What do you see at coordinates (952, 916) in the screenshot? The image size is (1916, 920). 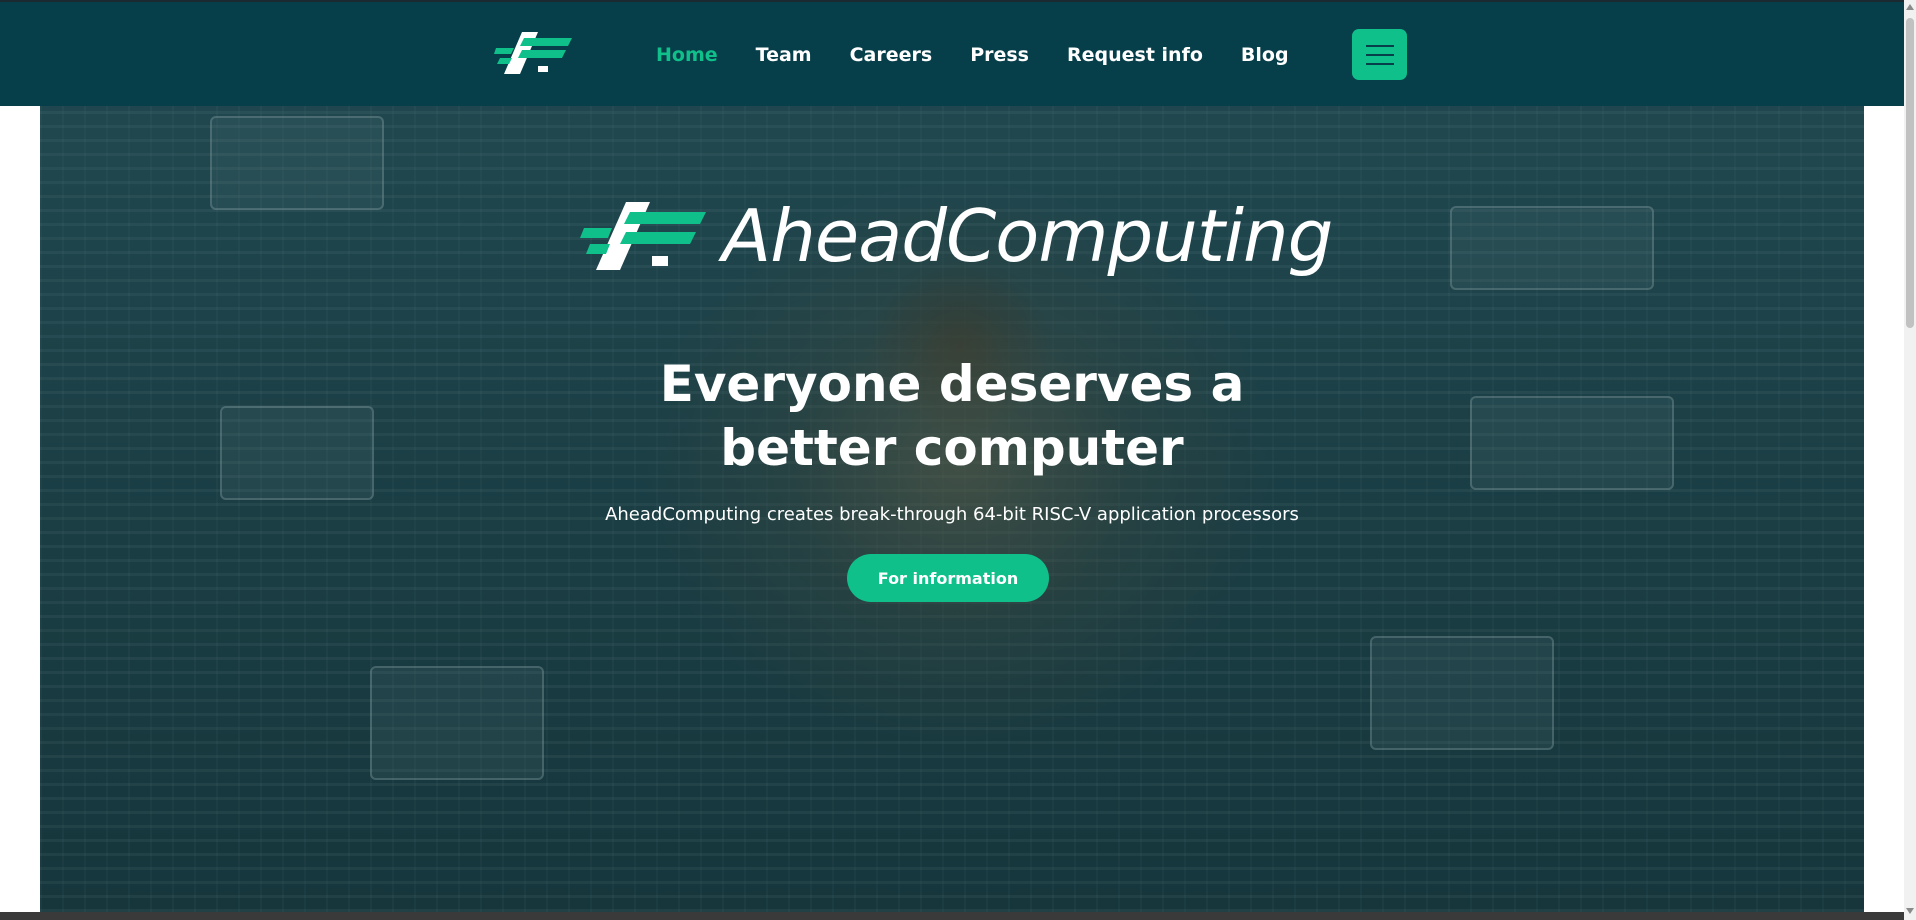 I see `window-bottom-edge` at bounding box center [952, 916].